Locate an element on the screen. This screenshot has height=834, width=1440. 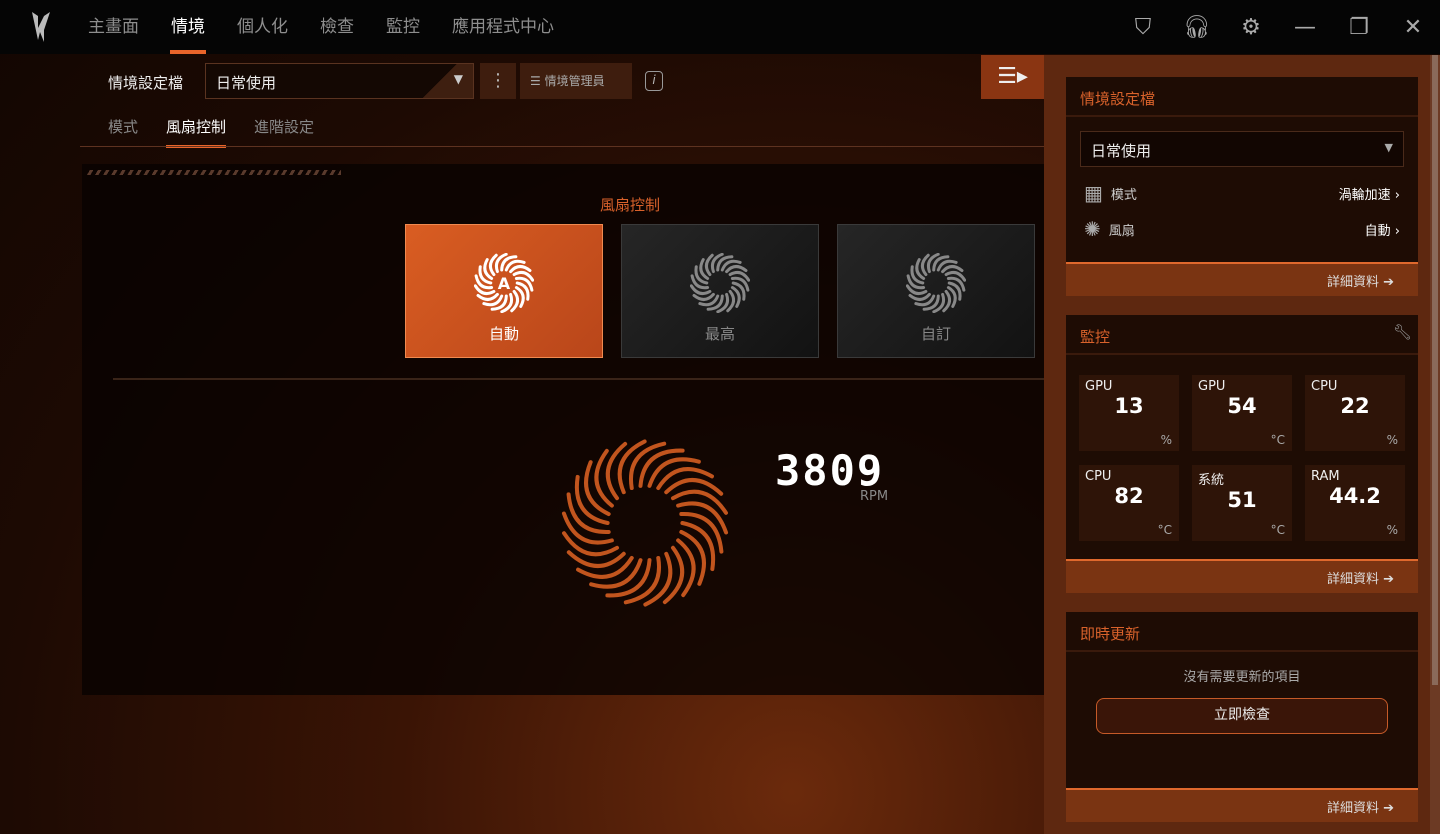
nav-personalize: 個人化 is located at coordinates (262, 27).